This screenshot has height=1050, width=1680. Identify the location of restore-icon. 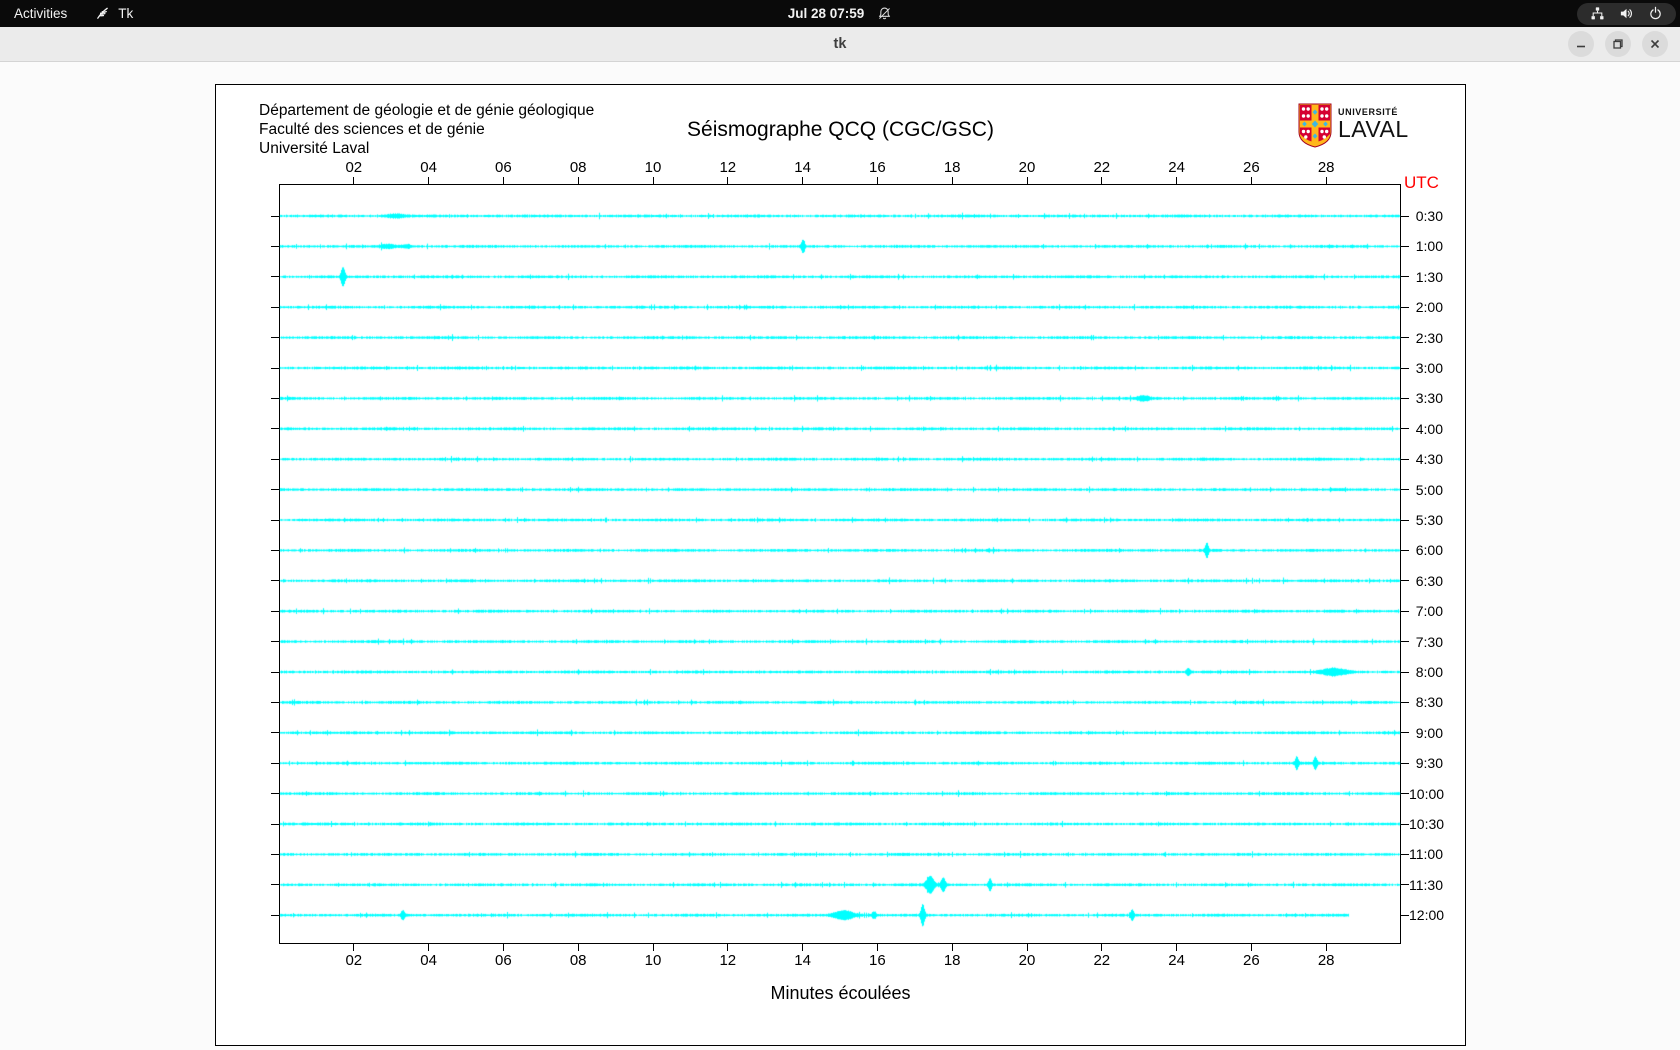
(1618, 44).